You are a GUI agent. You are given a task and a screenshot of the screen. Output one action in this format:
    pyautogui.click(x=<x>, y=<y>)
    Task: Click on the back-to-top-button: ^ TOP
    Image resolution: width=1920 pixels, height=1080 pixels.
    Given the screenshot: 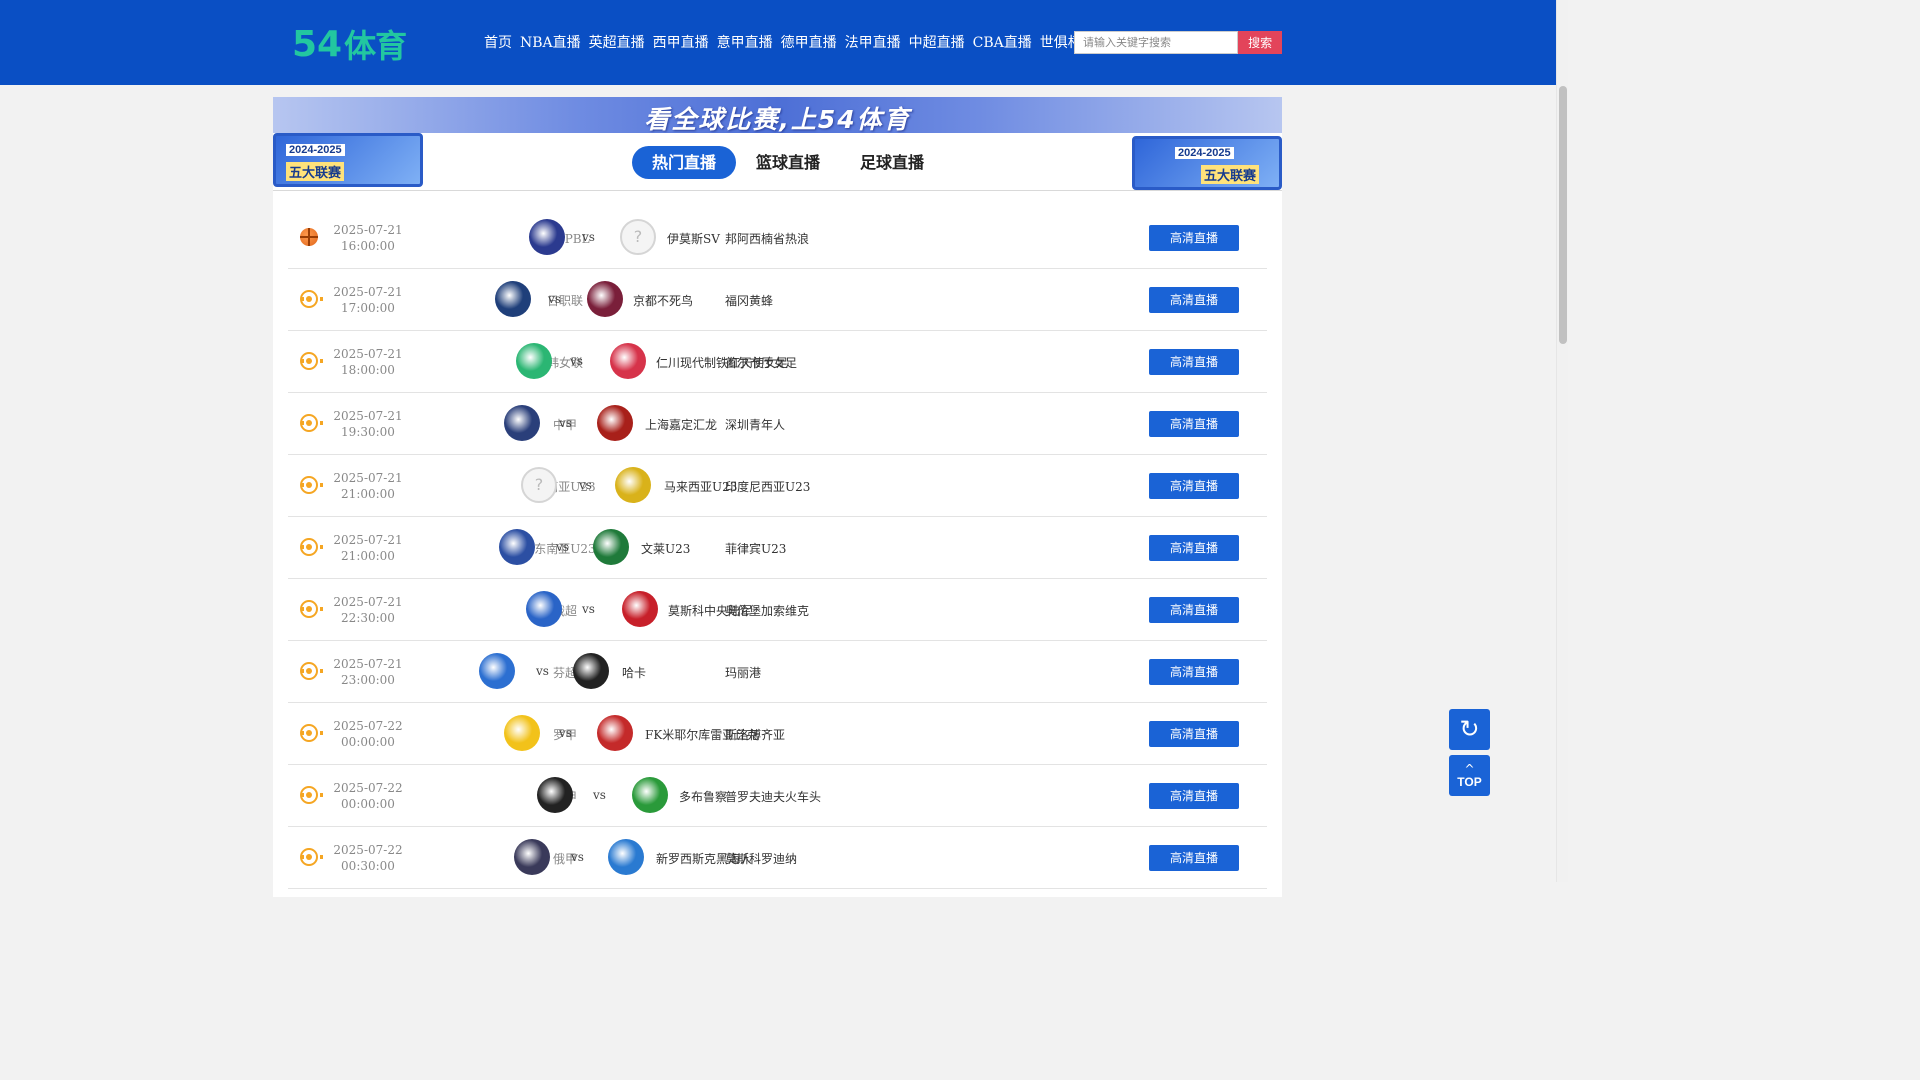 What is the action you would take?
    pyautogui.click(x=1469, y=775)
    